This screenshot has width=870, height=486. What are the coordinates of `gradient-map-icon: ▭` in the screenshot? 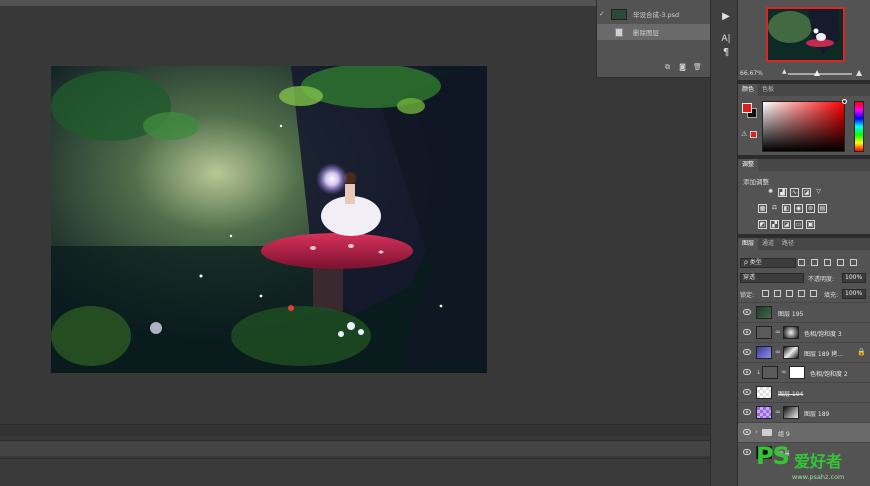 It's located at (798, 224).